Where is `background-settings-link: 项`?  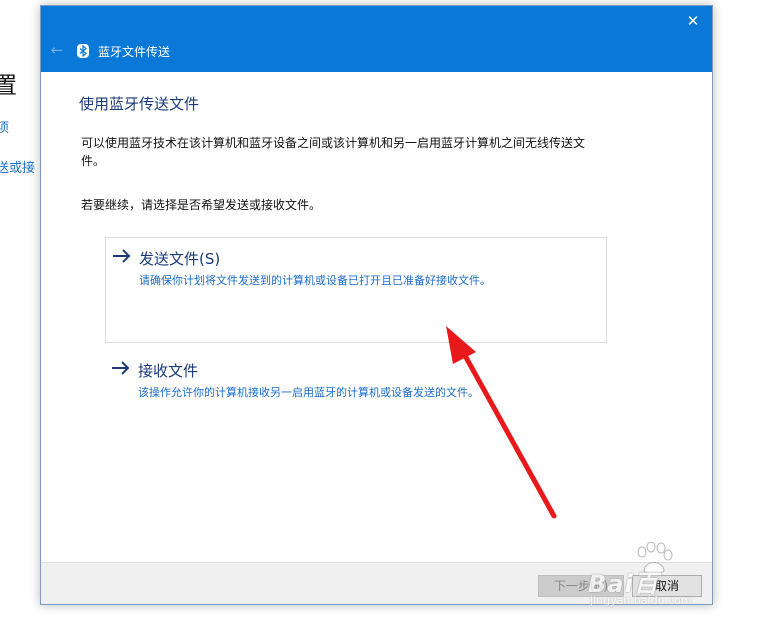
background-settings-link: 项 is located at coordinates (4, 126).